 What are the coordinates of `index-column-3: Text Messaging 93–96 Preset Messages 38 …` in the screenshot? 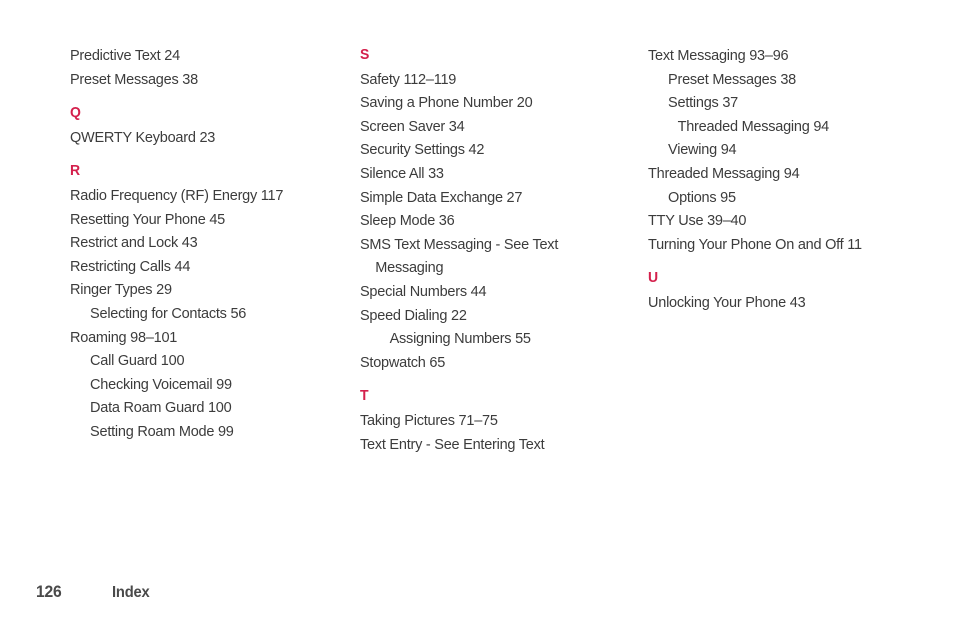 It's located at (780, 179).